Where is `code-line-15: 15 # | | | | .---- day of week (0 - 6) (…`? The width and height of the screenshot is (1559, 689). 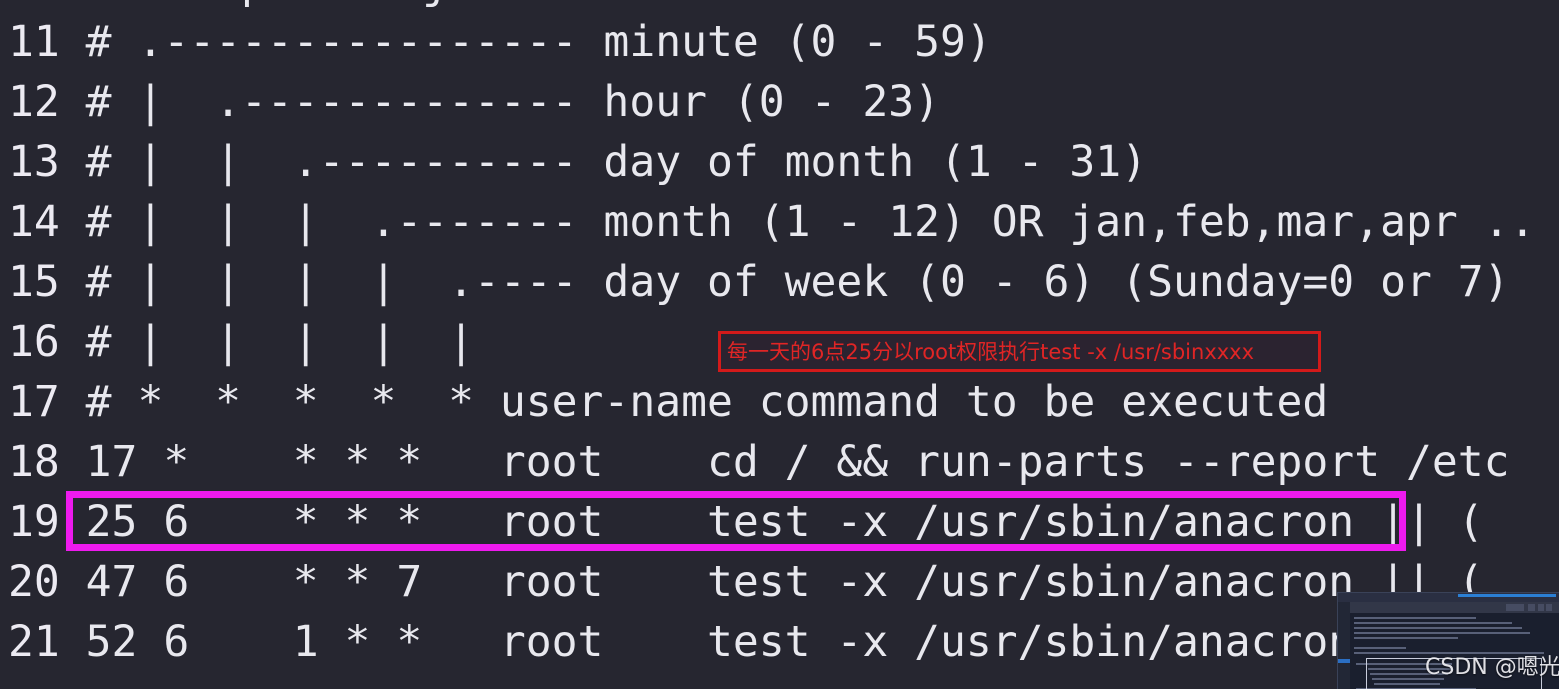
code-line-15: 15 # | | | | .---- day of week (0 - 6) (… is located at coordinates (783, 282).